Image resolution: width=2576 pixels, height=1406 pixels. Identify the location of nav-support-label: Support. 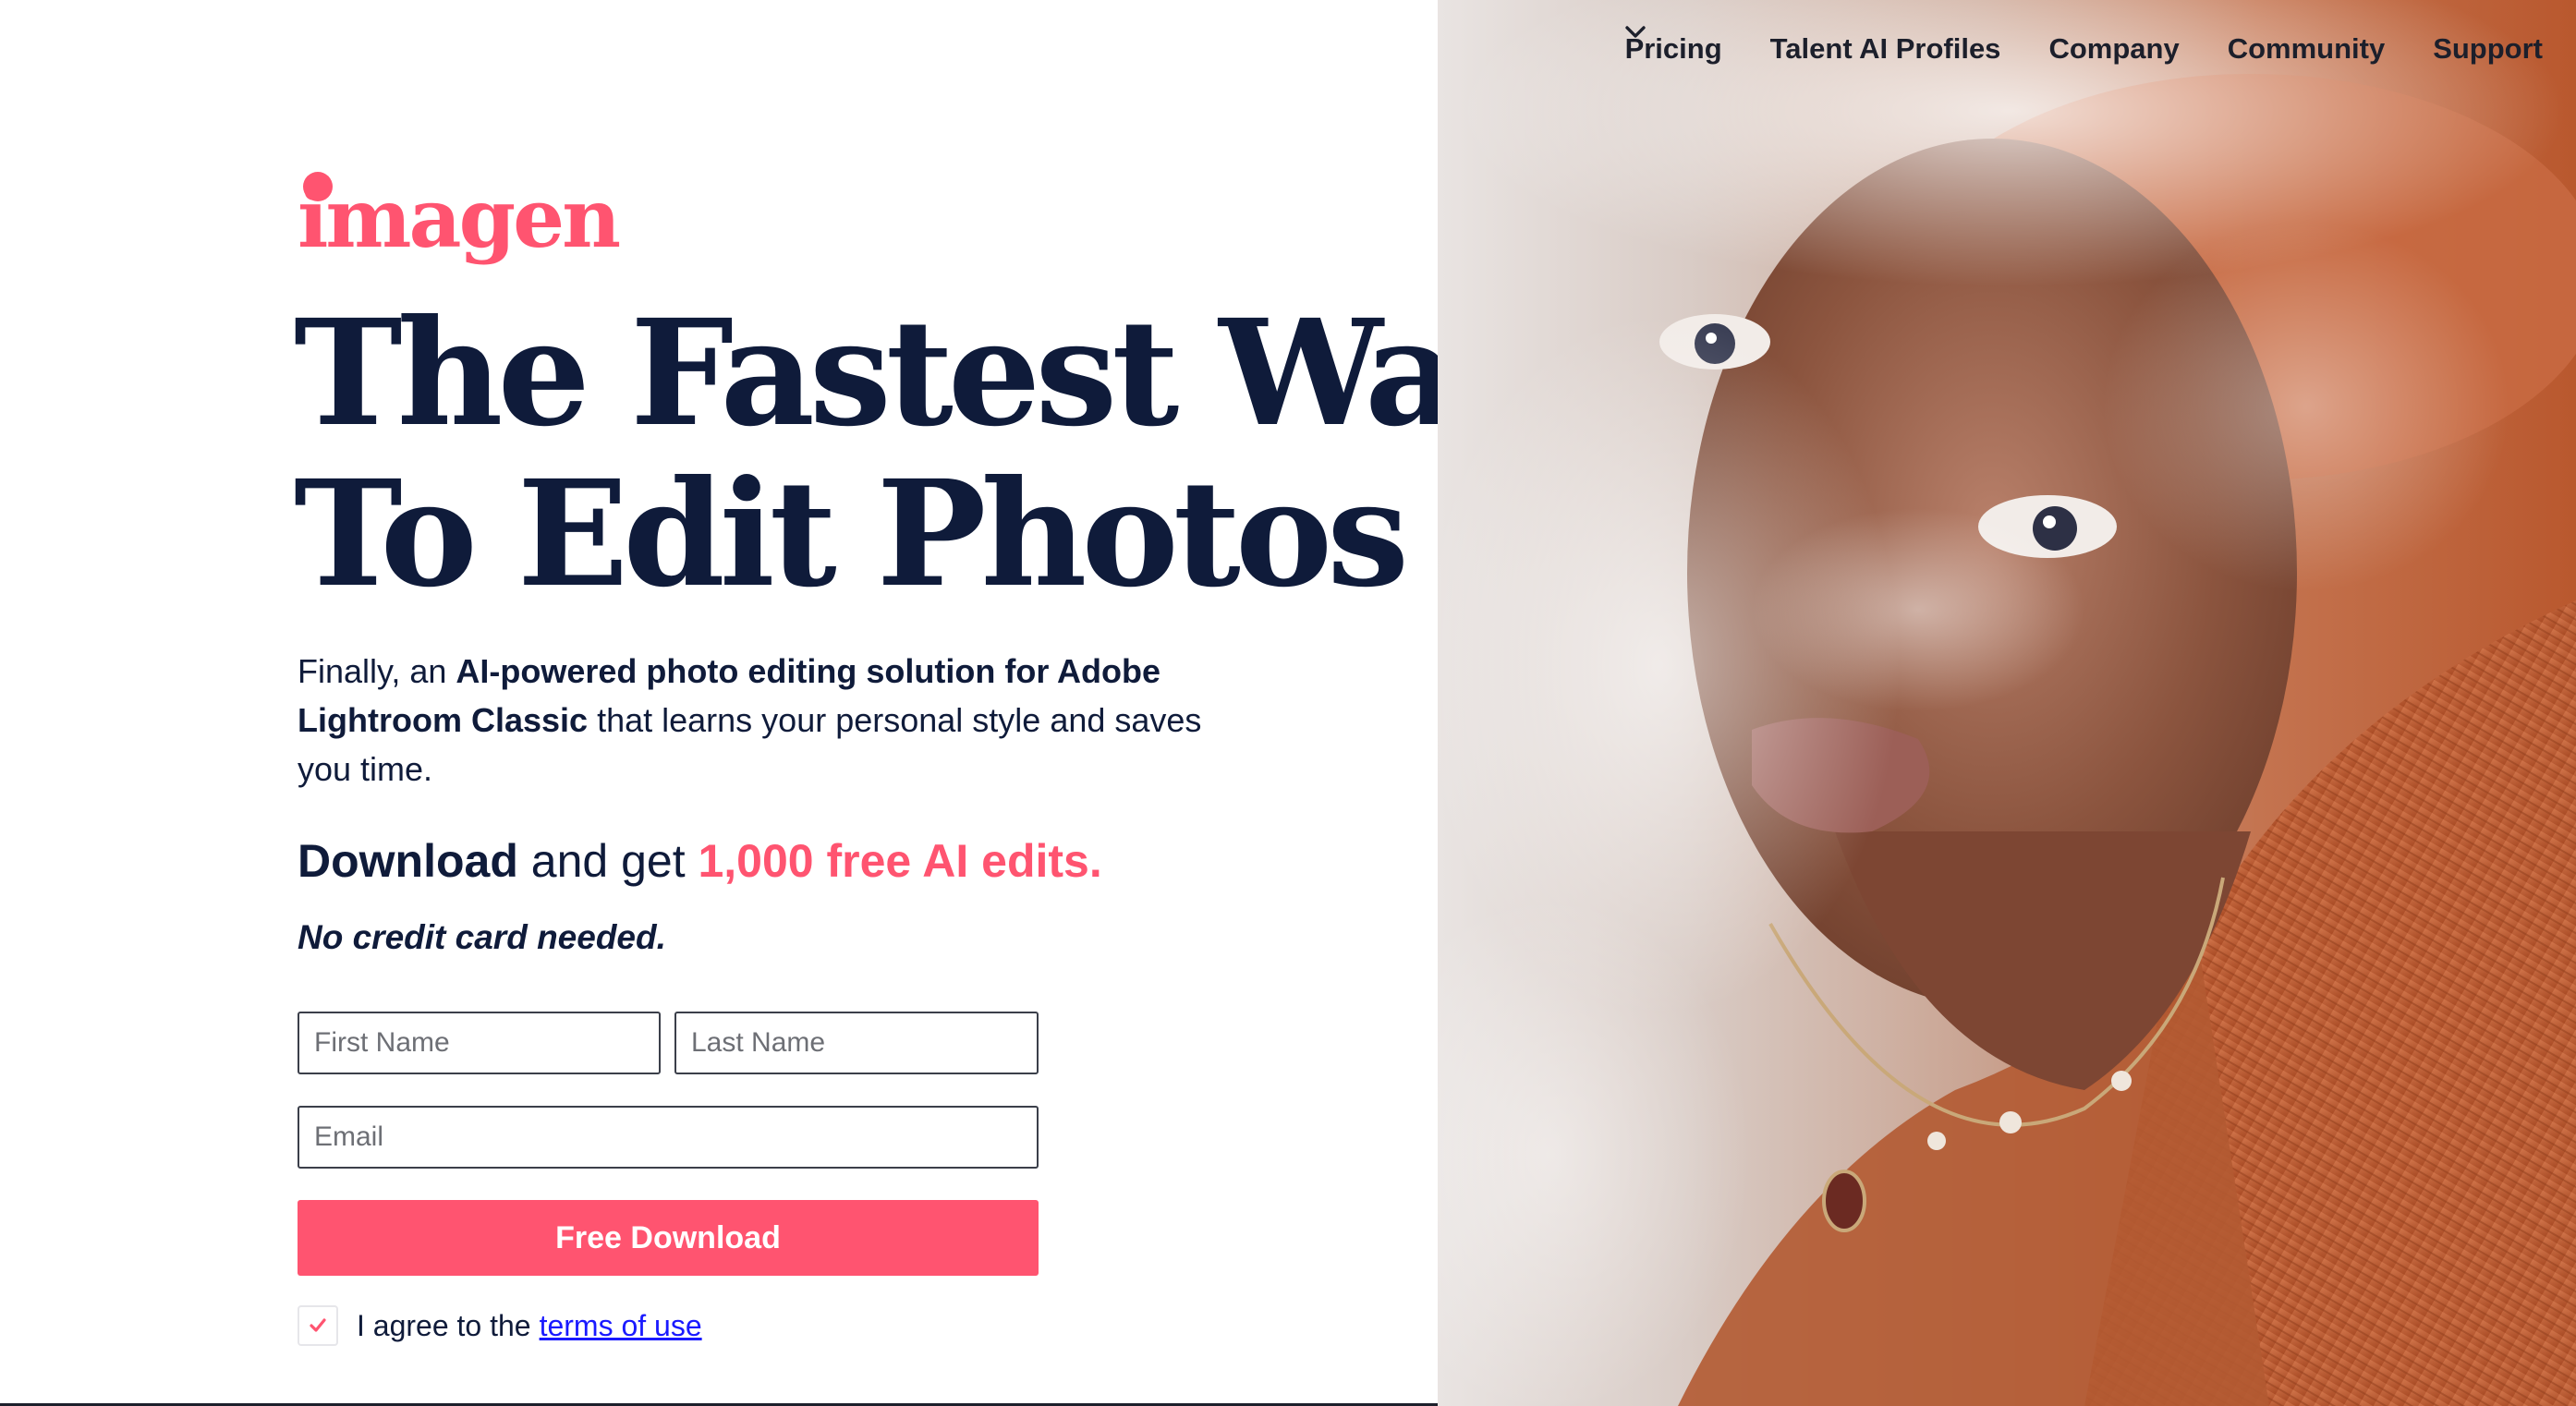
(2488, 48).